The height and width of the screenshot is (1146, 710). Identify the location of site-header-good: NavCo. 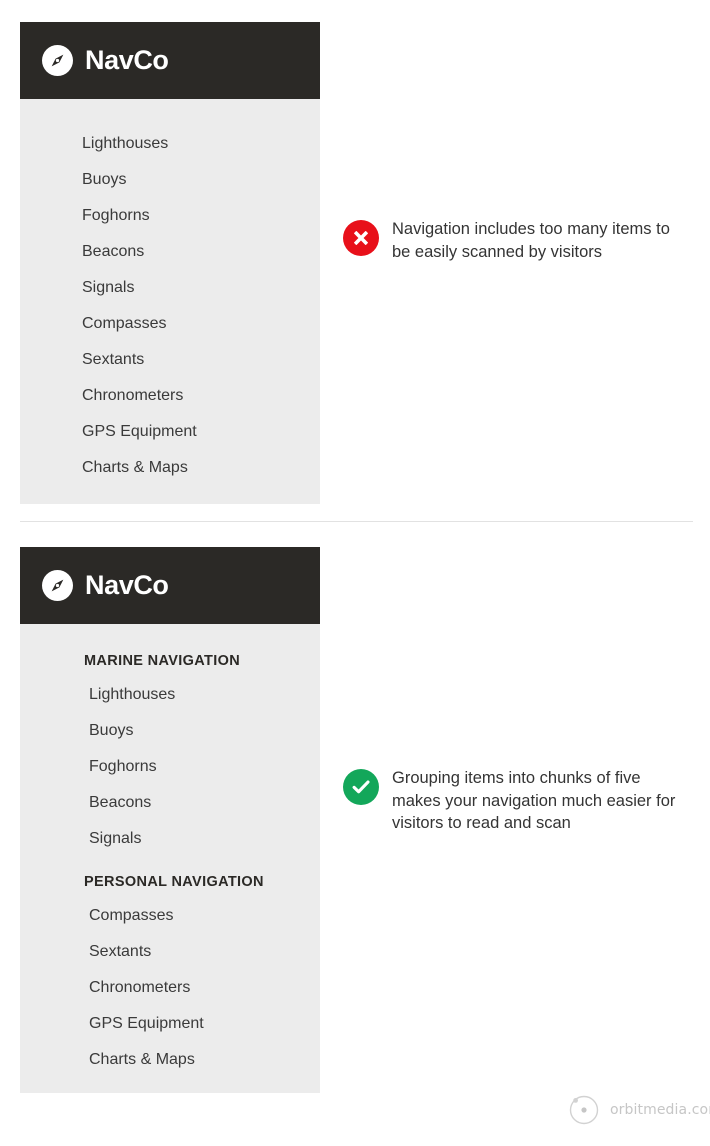
(170, 585).